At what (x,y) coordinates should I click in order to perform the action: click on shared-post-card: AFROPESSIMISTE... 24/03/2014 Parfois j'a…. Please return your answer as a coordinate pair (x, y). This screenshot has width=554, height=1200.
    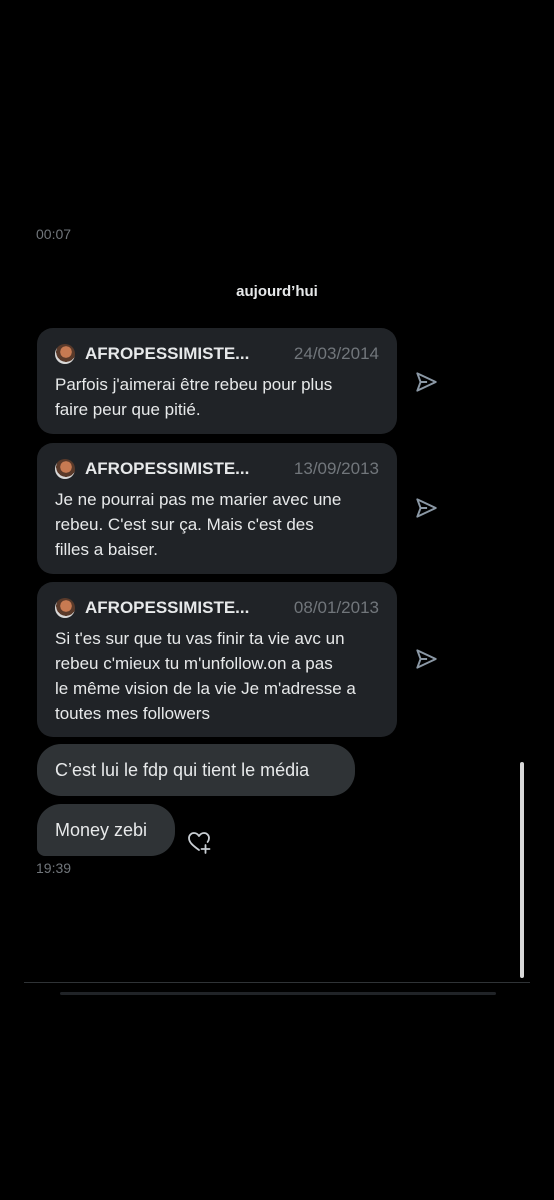
    Looking at the image, I should click on (217, 381).